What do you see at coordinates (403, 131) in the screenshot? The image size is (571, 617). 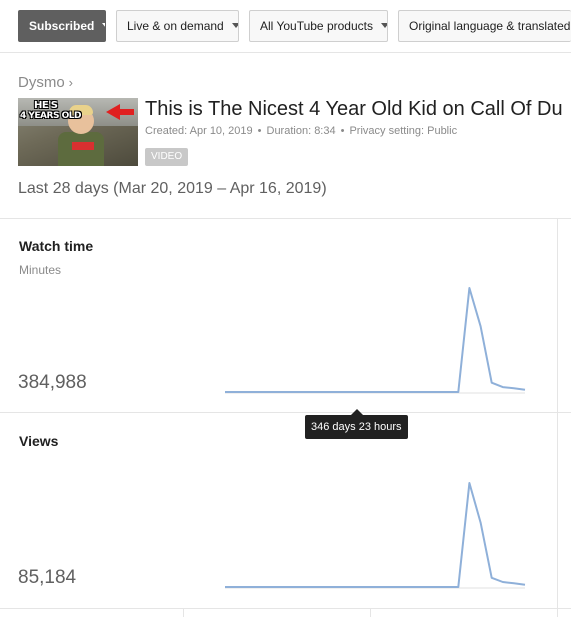 I see `video-privacy: Privacy setting: Public` at bounding box center [403, 131].